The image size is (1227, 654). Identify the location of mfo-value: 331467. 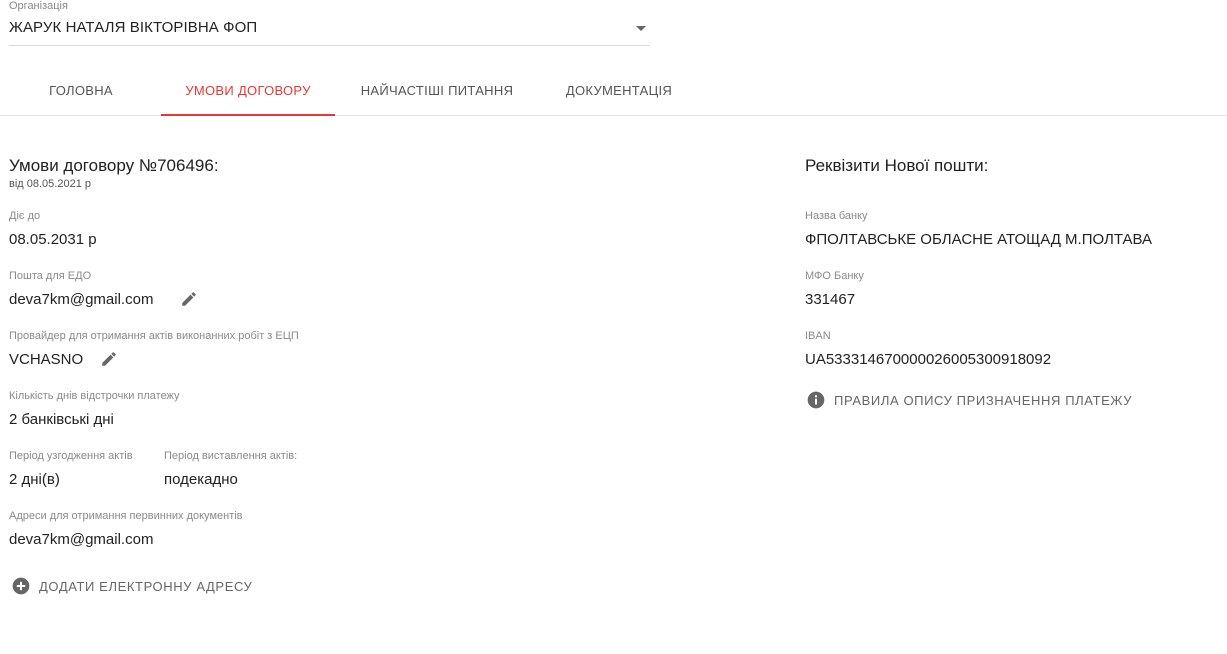
(830, 299).